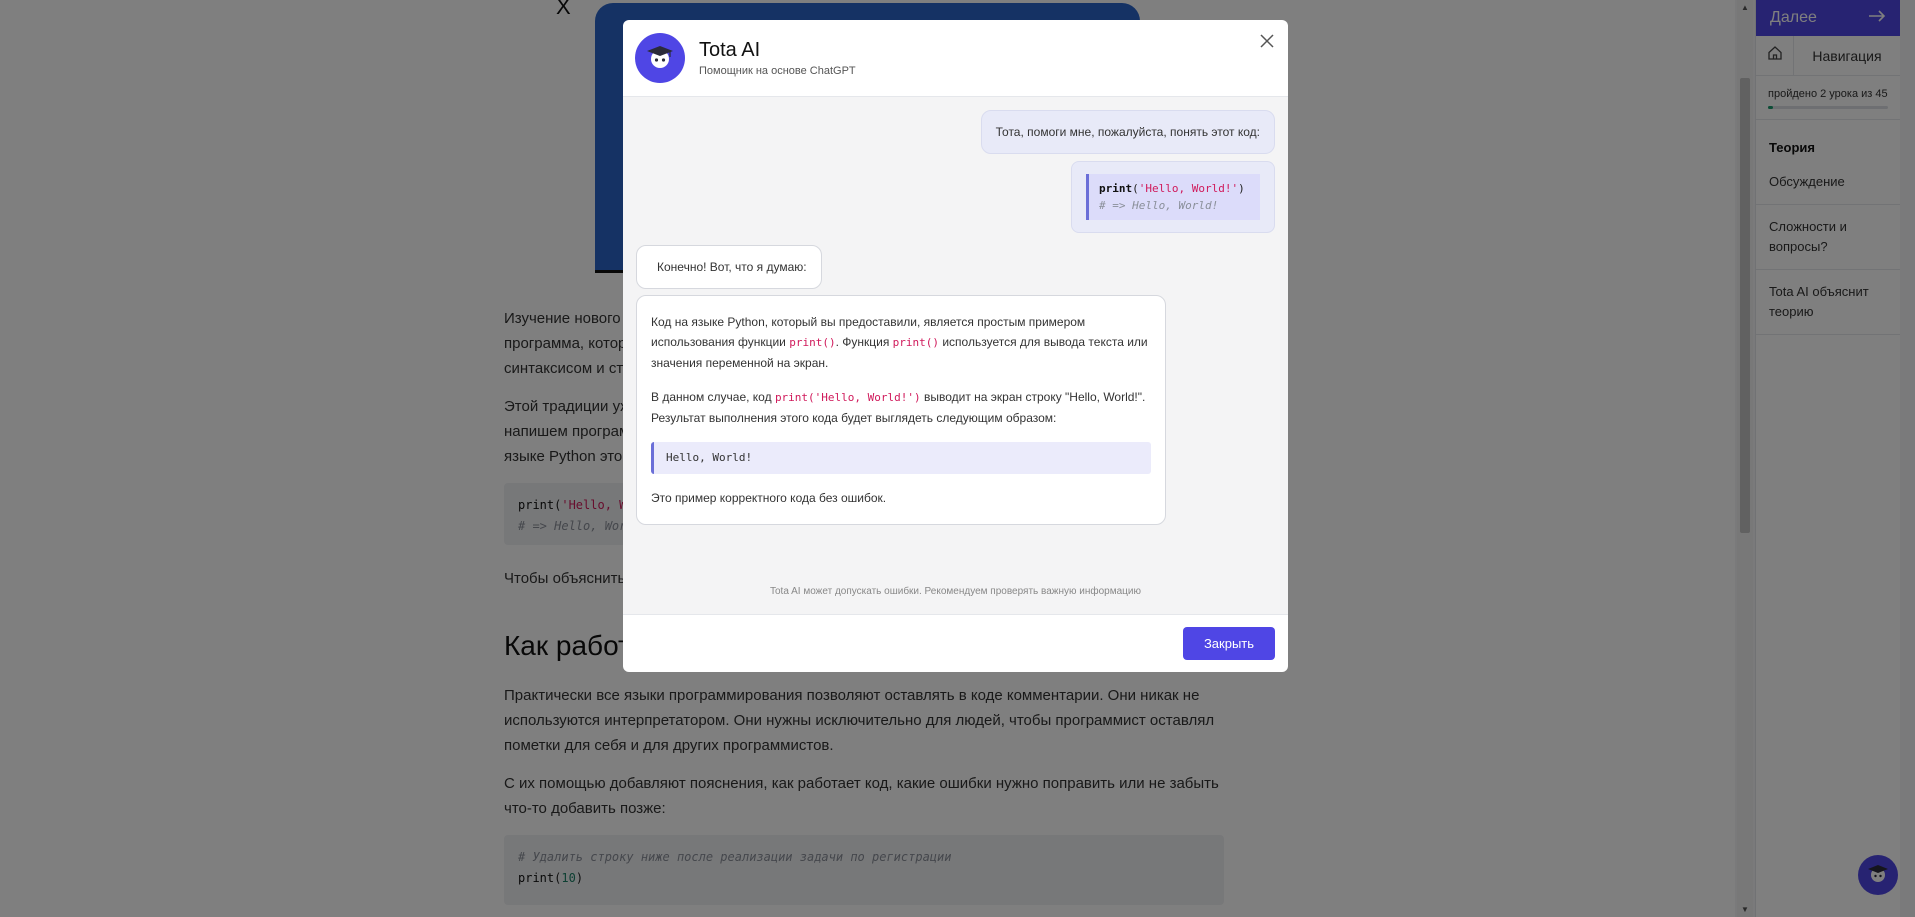 The height and width of the screenshot is (917, 1915). I want to click on dialog-title: Tota AI, so click(730, 50).